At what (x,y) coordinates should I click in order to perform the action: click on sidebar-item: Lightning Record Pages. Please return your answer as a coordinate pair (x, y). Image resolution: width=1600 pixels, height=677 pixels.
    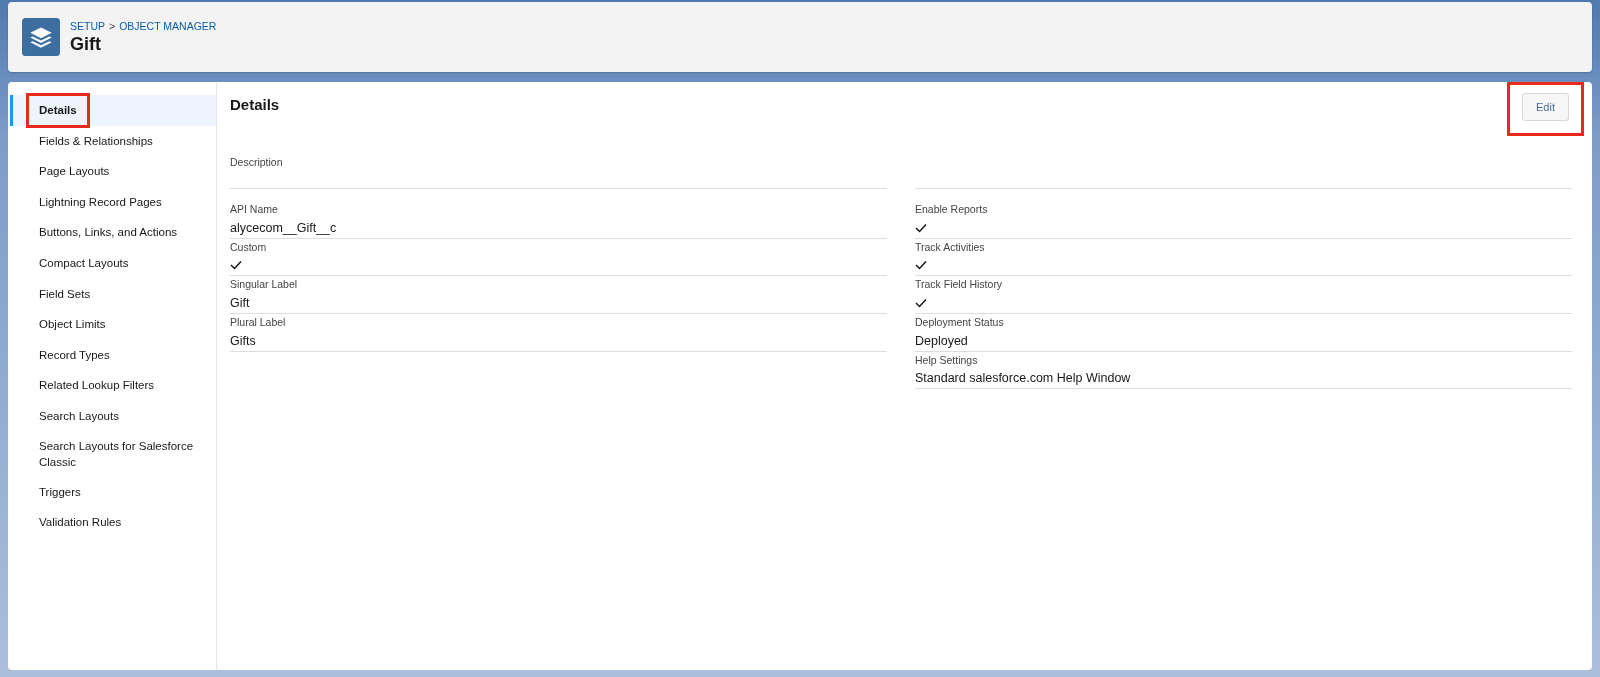
    Looking at the image, I should click on (113, 202).